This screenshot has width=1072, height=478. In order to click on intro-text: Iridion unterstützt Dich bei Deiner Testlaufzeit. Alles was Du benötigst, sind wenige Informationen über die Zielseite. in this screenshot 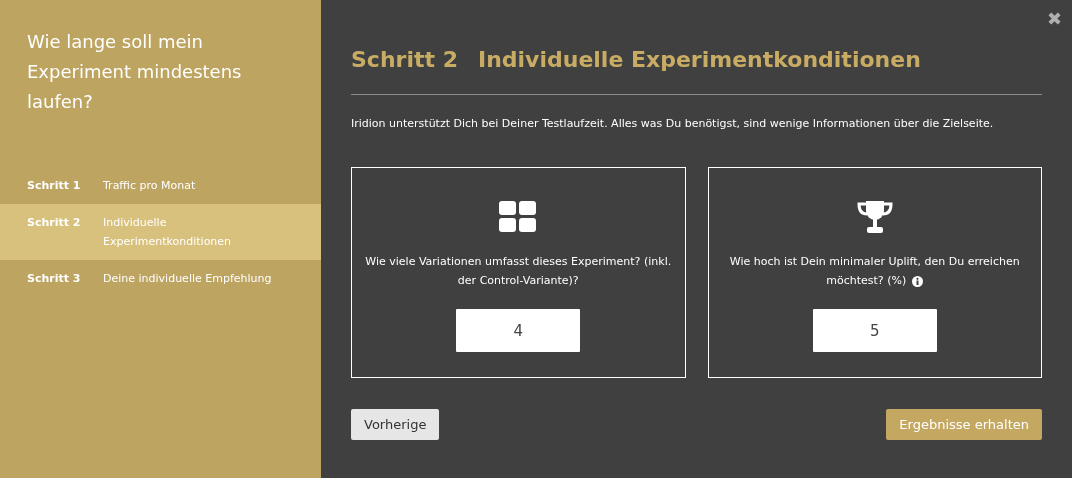, I will do `click(673, 124)`.